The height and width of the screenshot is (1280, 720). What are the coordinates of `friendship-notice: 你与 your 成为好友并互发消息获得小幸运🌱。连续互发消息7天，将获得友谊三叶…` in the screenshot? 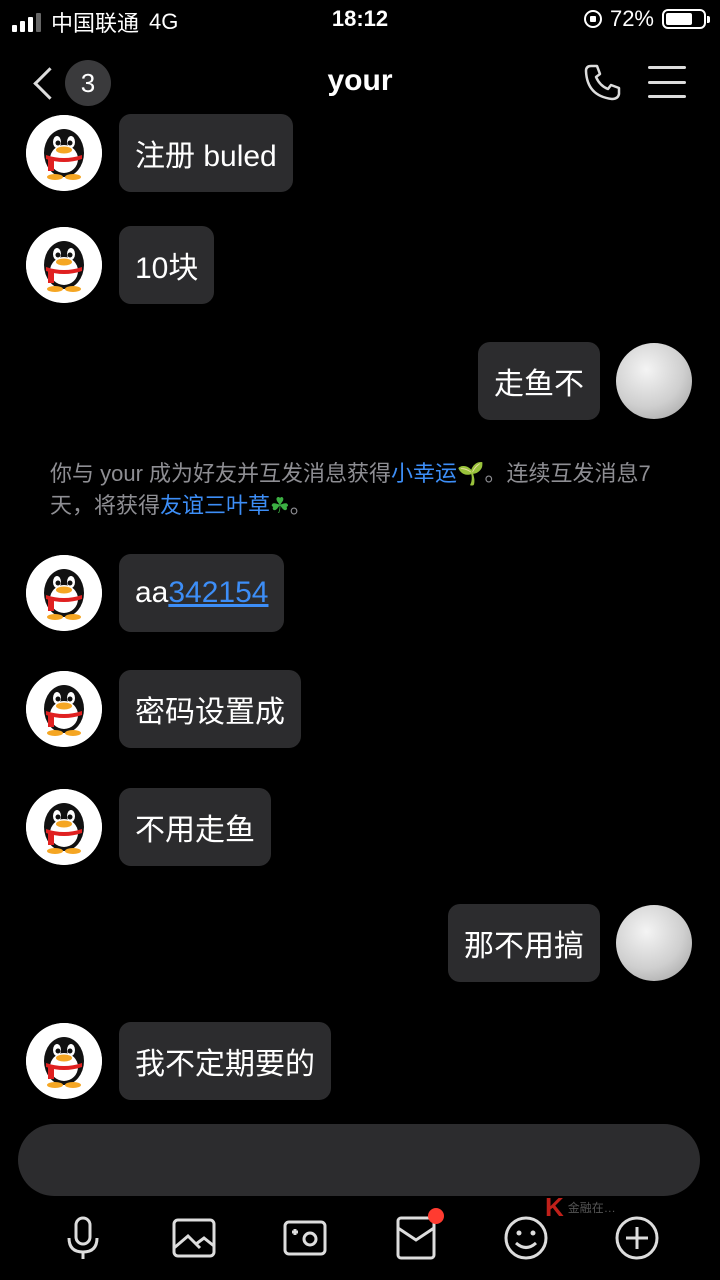 It's located at (365, 490).